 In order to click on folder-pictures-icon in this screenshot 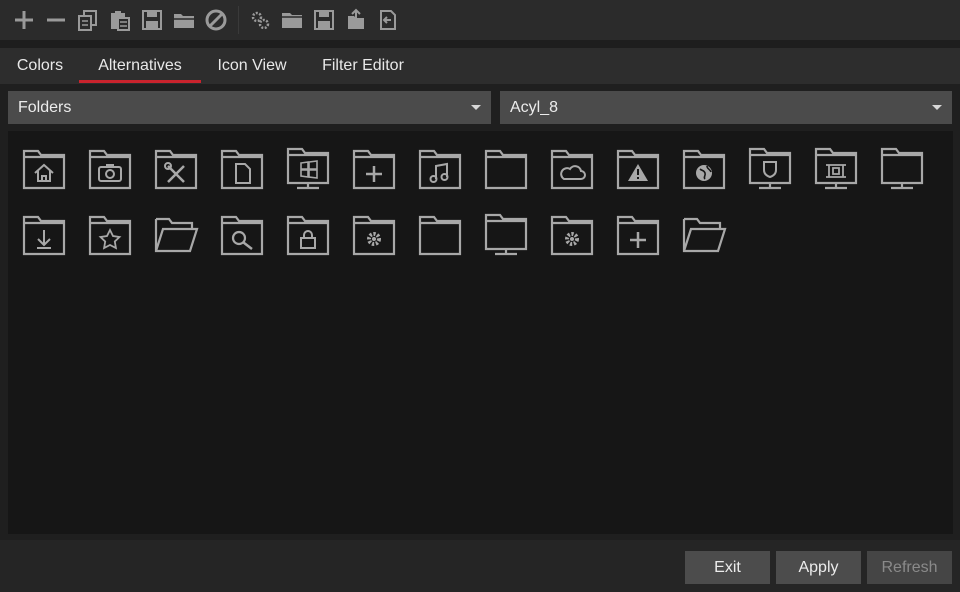, I will do `click(836, 168)`.